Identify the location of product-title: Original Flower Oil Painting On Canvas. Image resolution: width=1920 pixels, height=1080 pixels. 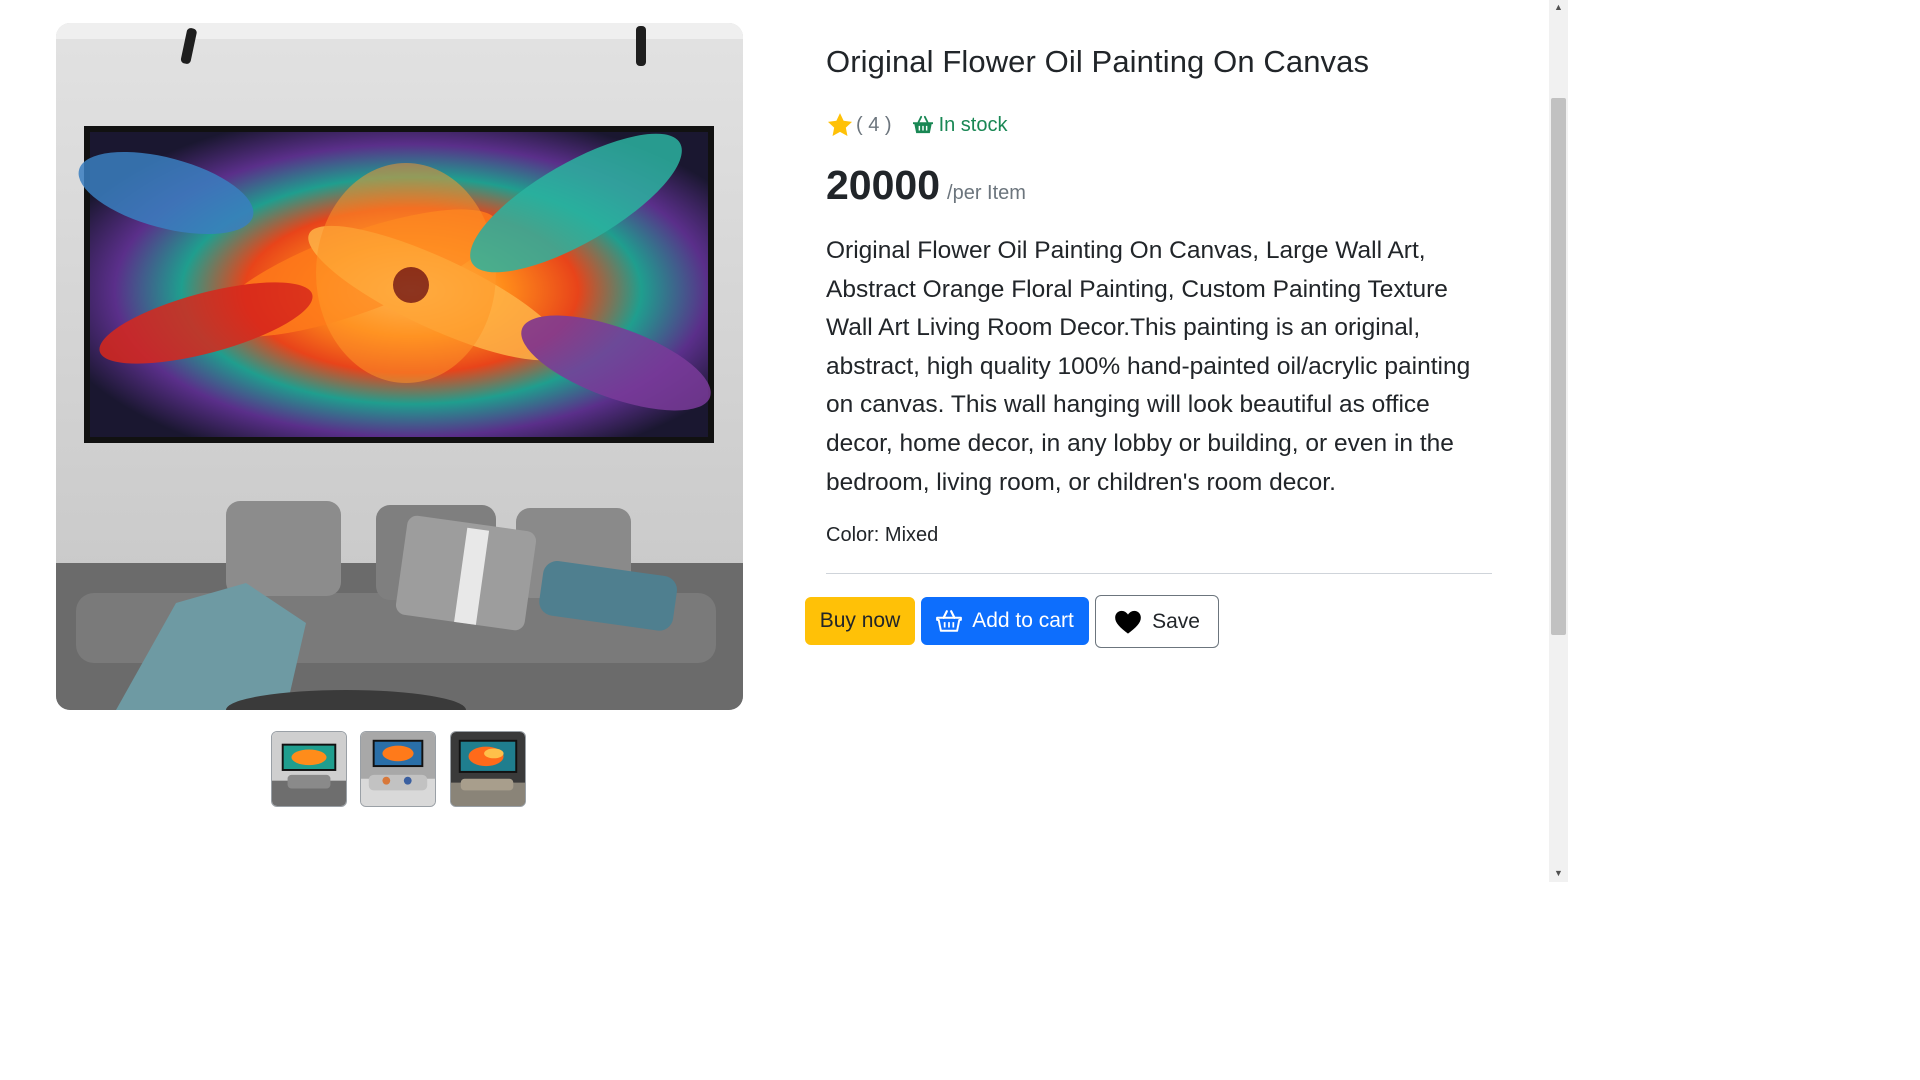
(1098, 61).